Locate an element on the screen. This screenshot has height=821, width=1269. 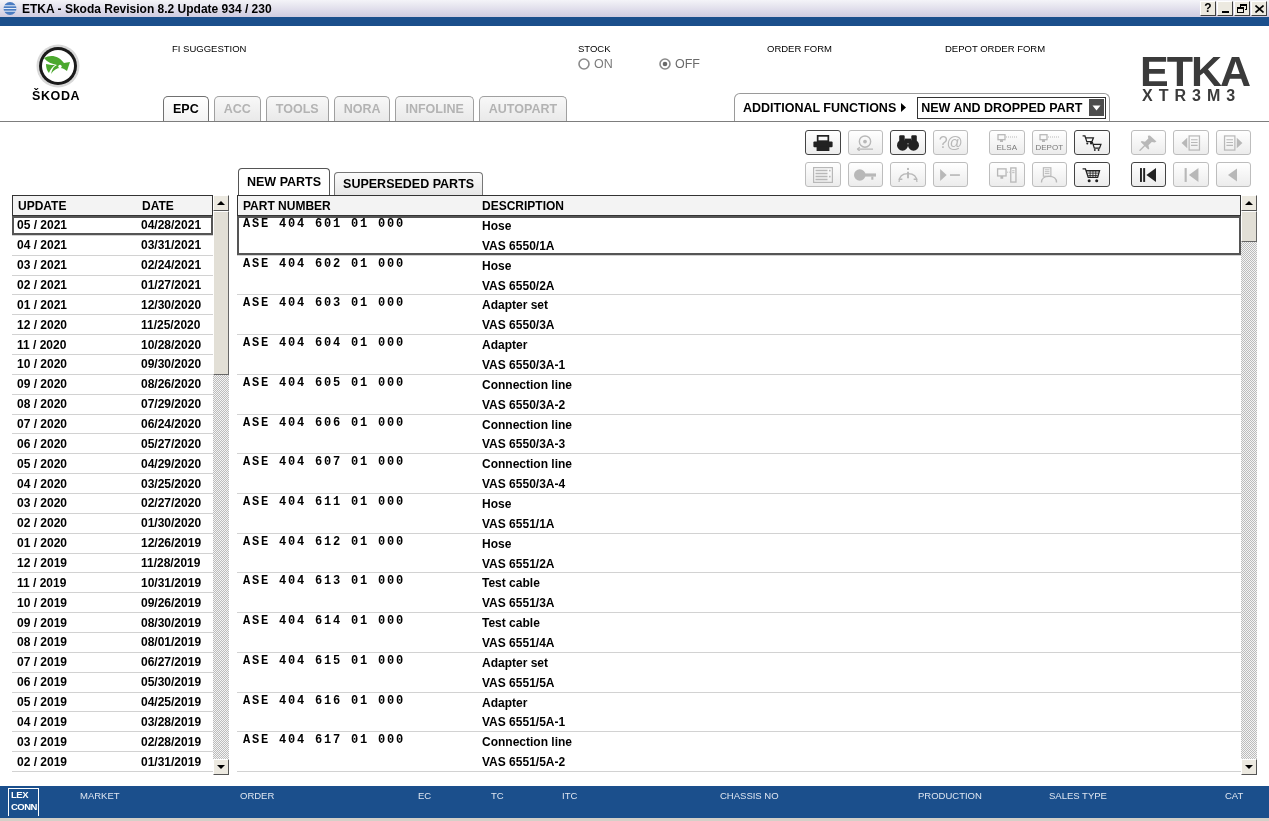
update-cell: 09 / 2020 is located at coordinates (42, 384).